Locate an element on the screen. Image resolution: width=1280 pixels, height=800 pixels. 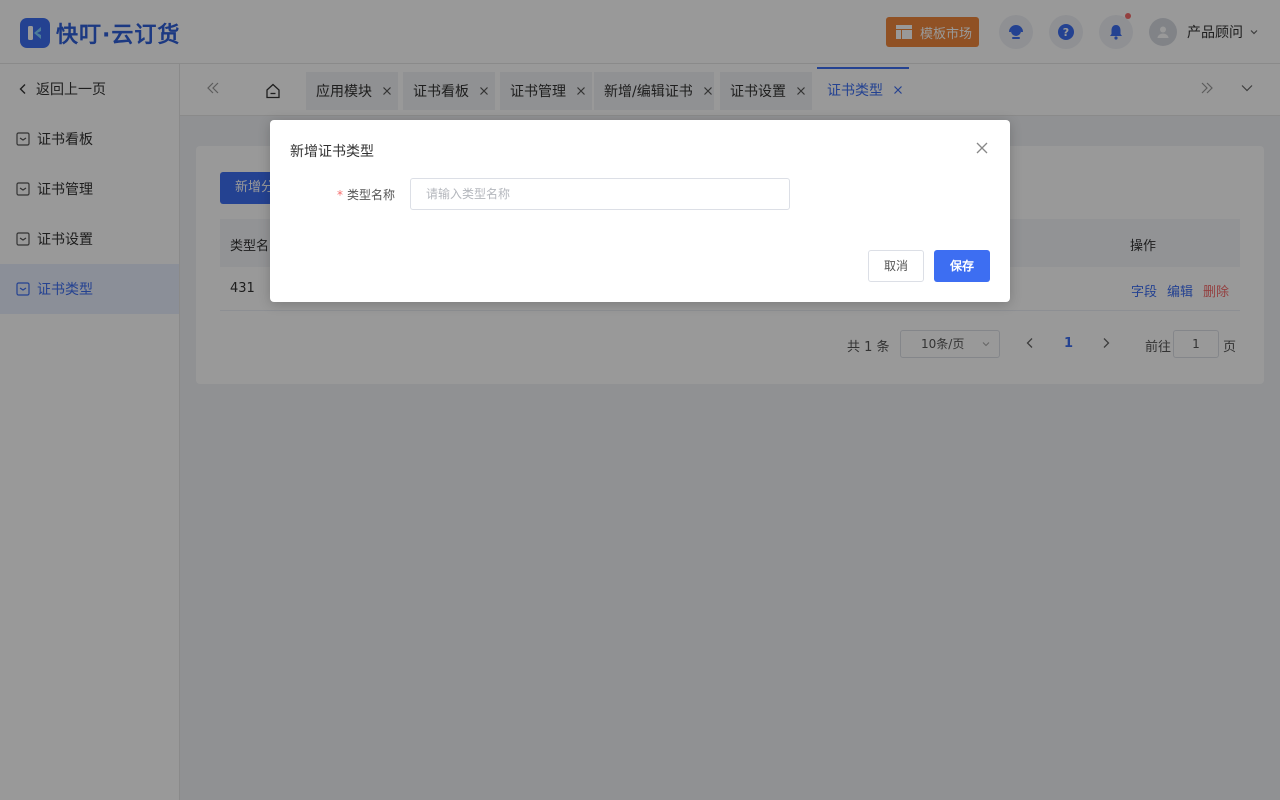
dialog-title: 新增证书类型 is located at coordinates (332, 152).